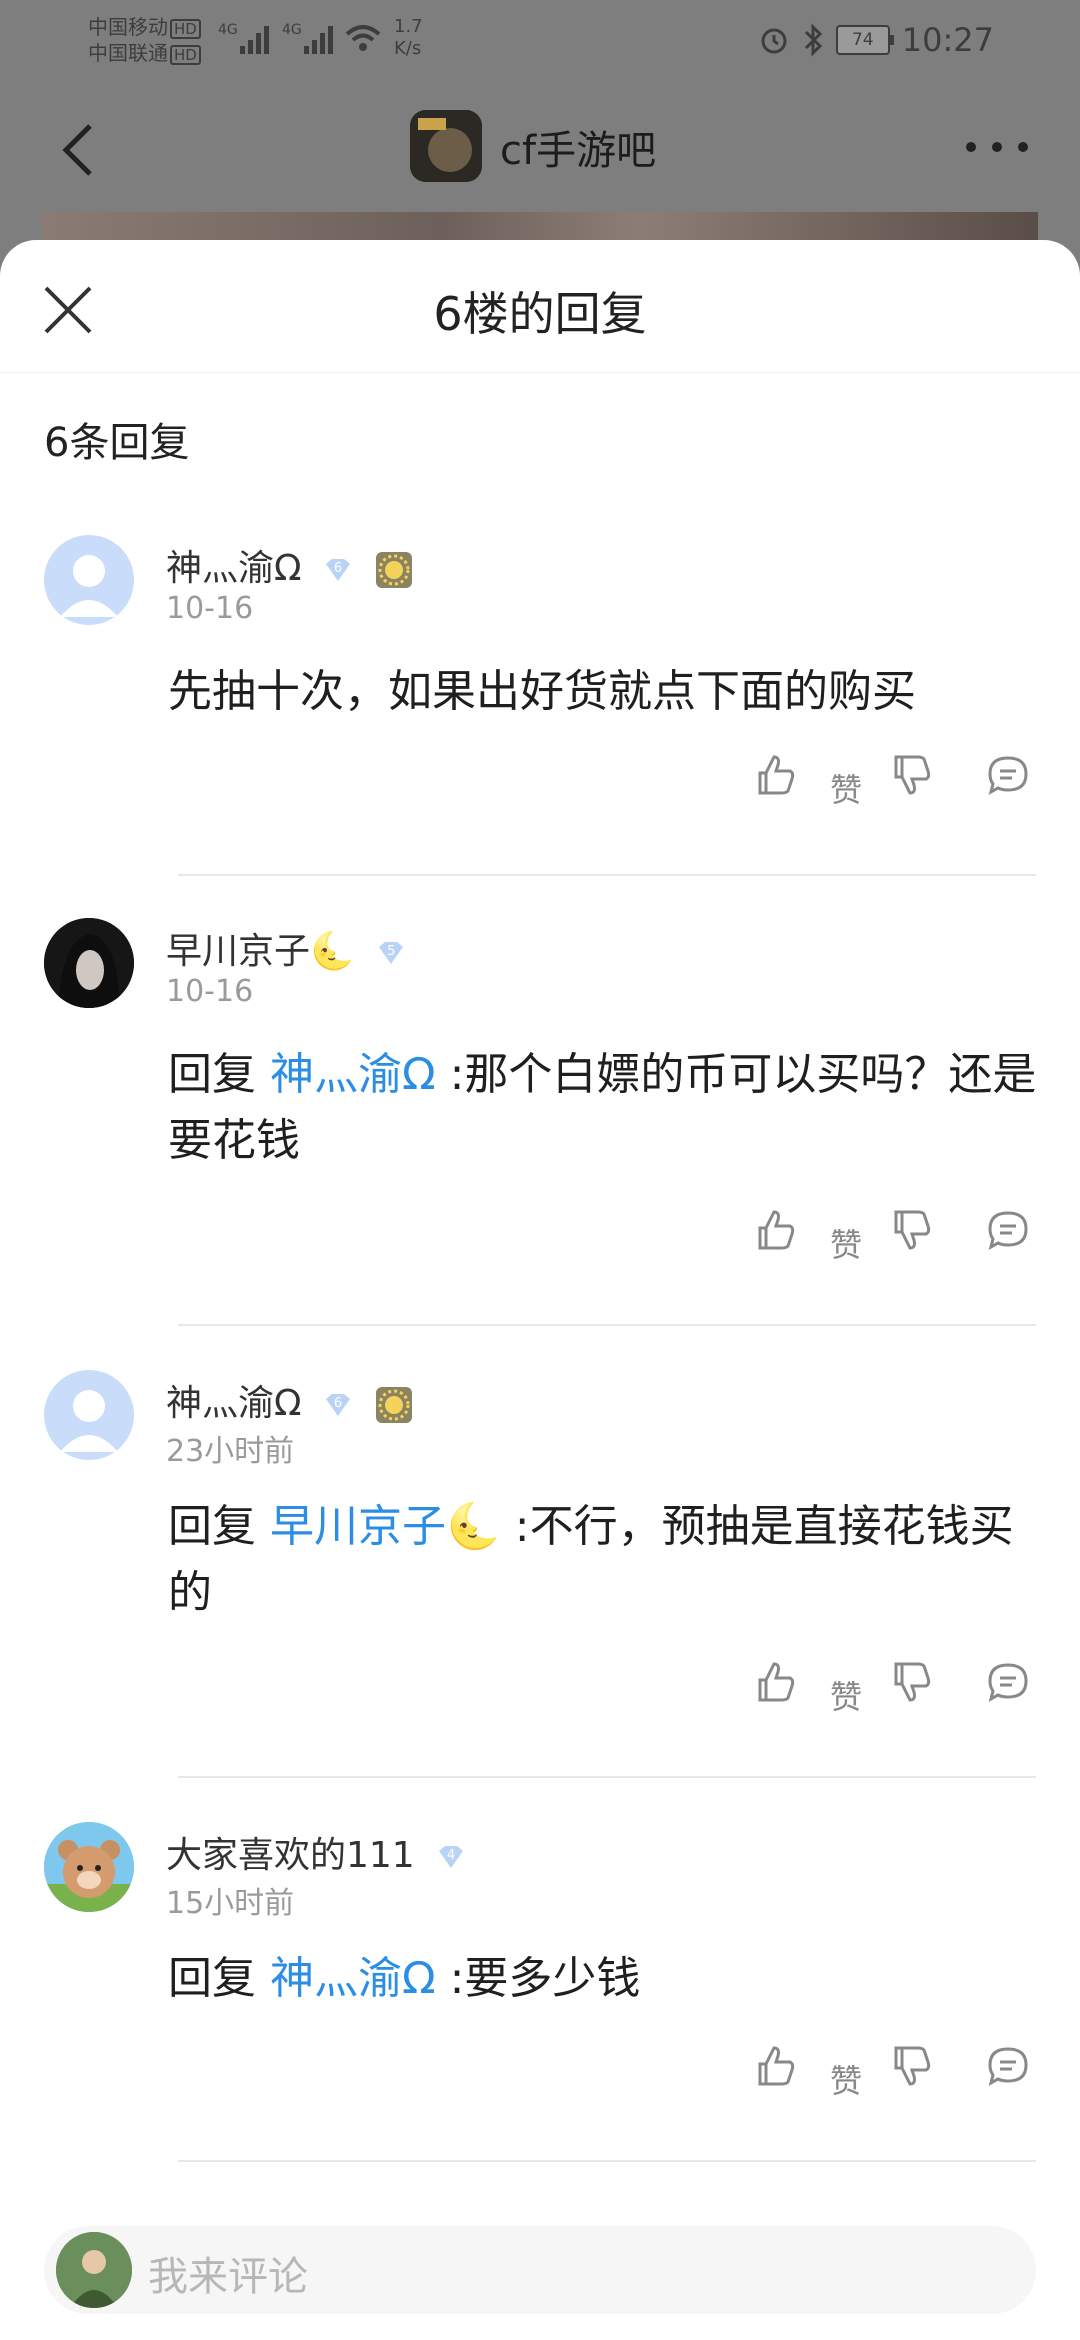 The width and height of the screenshot is (1080, 2340). Describe the element at coordinates (813, 40) in the screenshot. I see `bluetooth-icon` at that location.